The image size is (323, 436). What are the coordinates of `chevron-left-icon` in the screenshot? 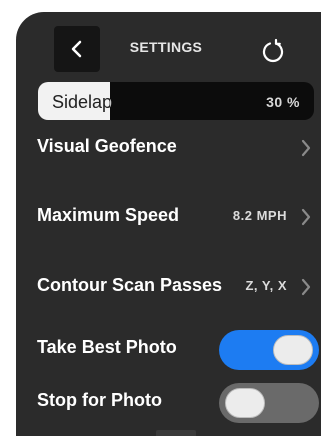 It's located at (76, 49).